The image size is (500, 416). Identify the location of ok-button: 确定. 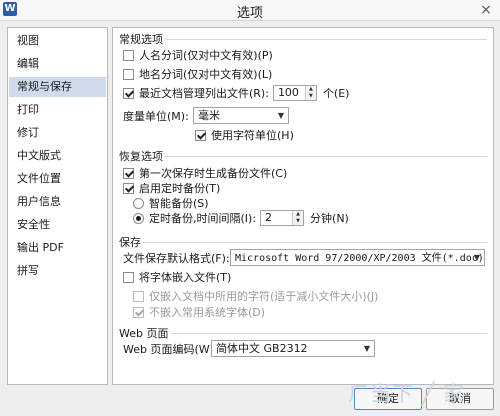
(388, 399).